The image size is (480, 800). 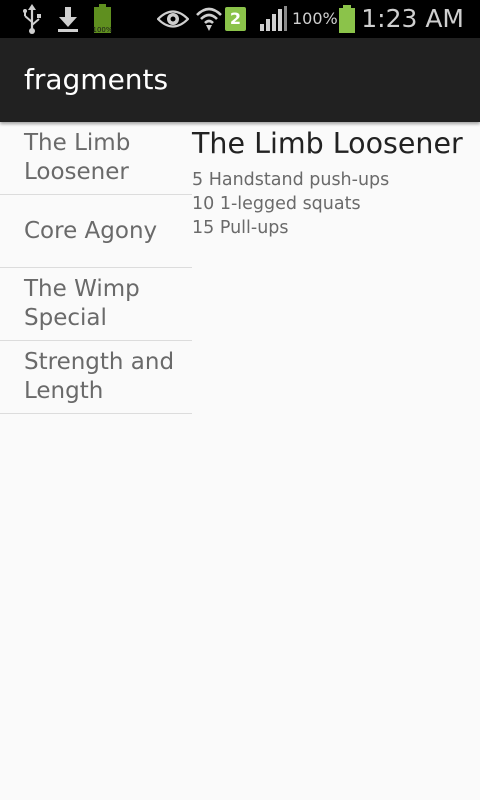 What do you see at coordinates (209, 19) in the screenshot?
I see `wifi-icon` at bounding box center [209, 19].